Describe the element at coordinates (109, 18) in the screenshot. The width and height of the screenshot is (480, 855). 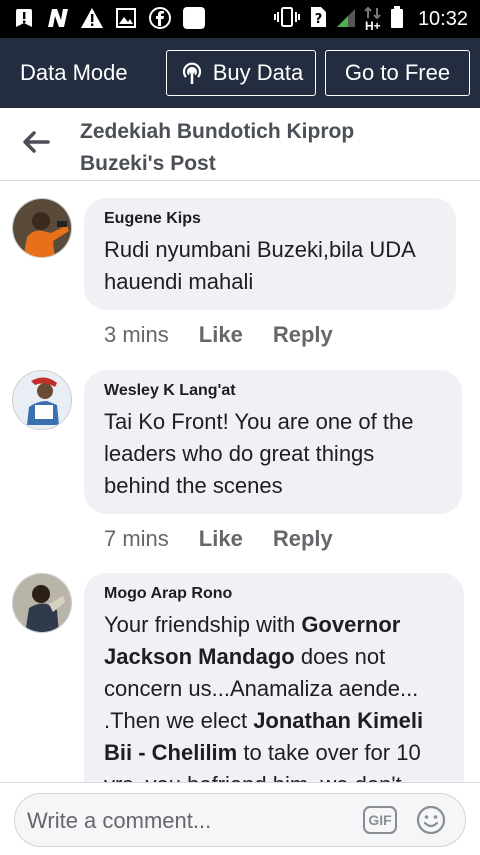
I see `notification-icons` at that location.